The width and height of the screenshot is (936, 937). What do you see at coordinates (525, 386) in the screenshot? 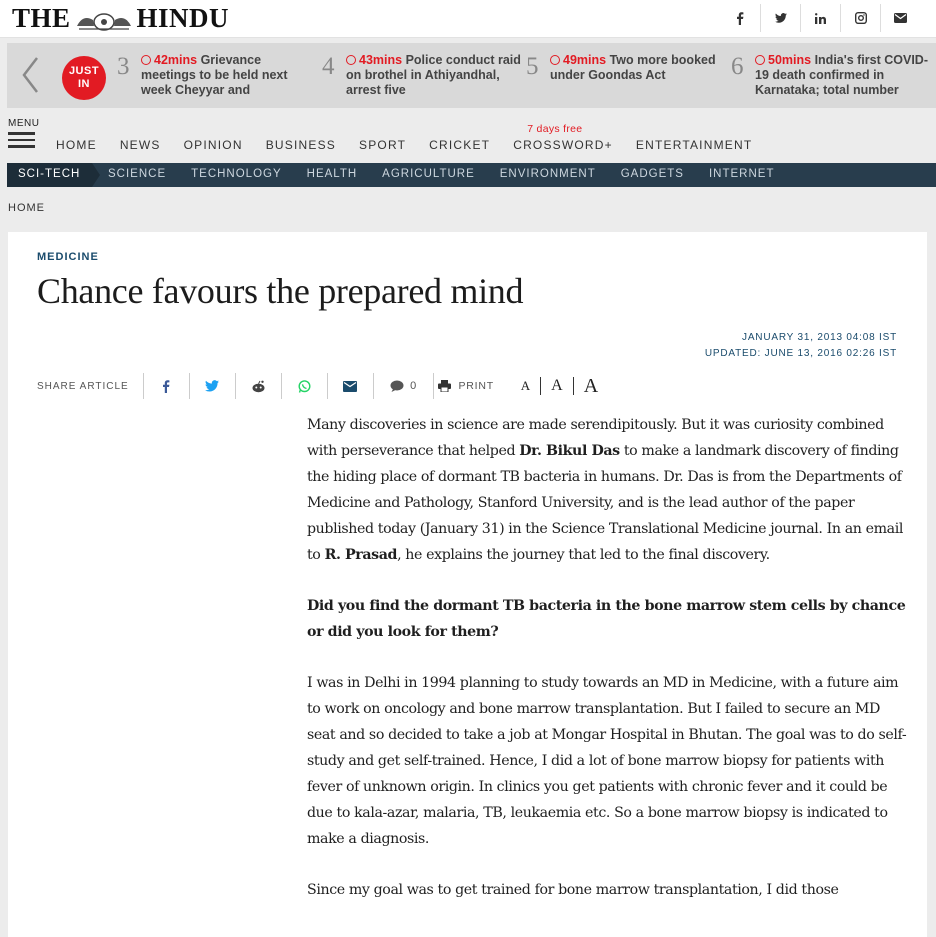
I see `font-small-button: A` at bounding box center [525, 386].